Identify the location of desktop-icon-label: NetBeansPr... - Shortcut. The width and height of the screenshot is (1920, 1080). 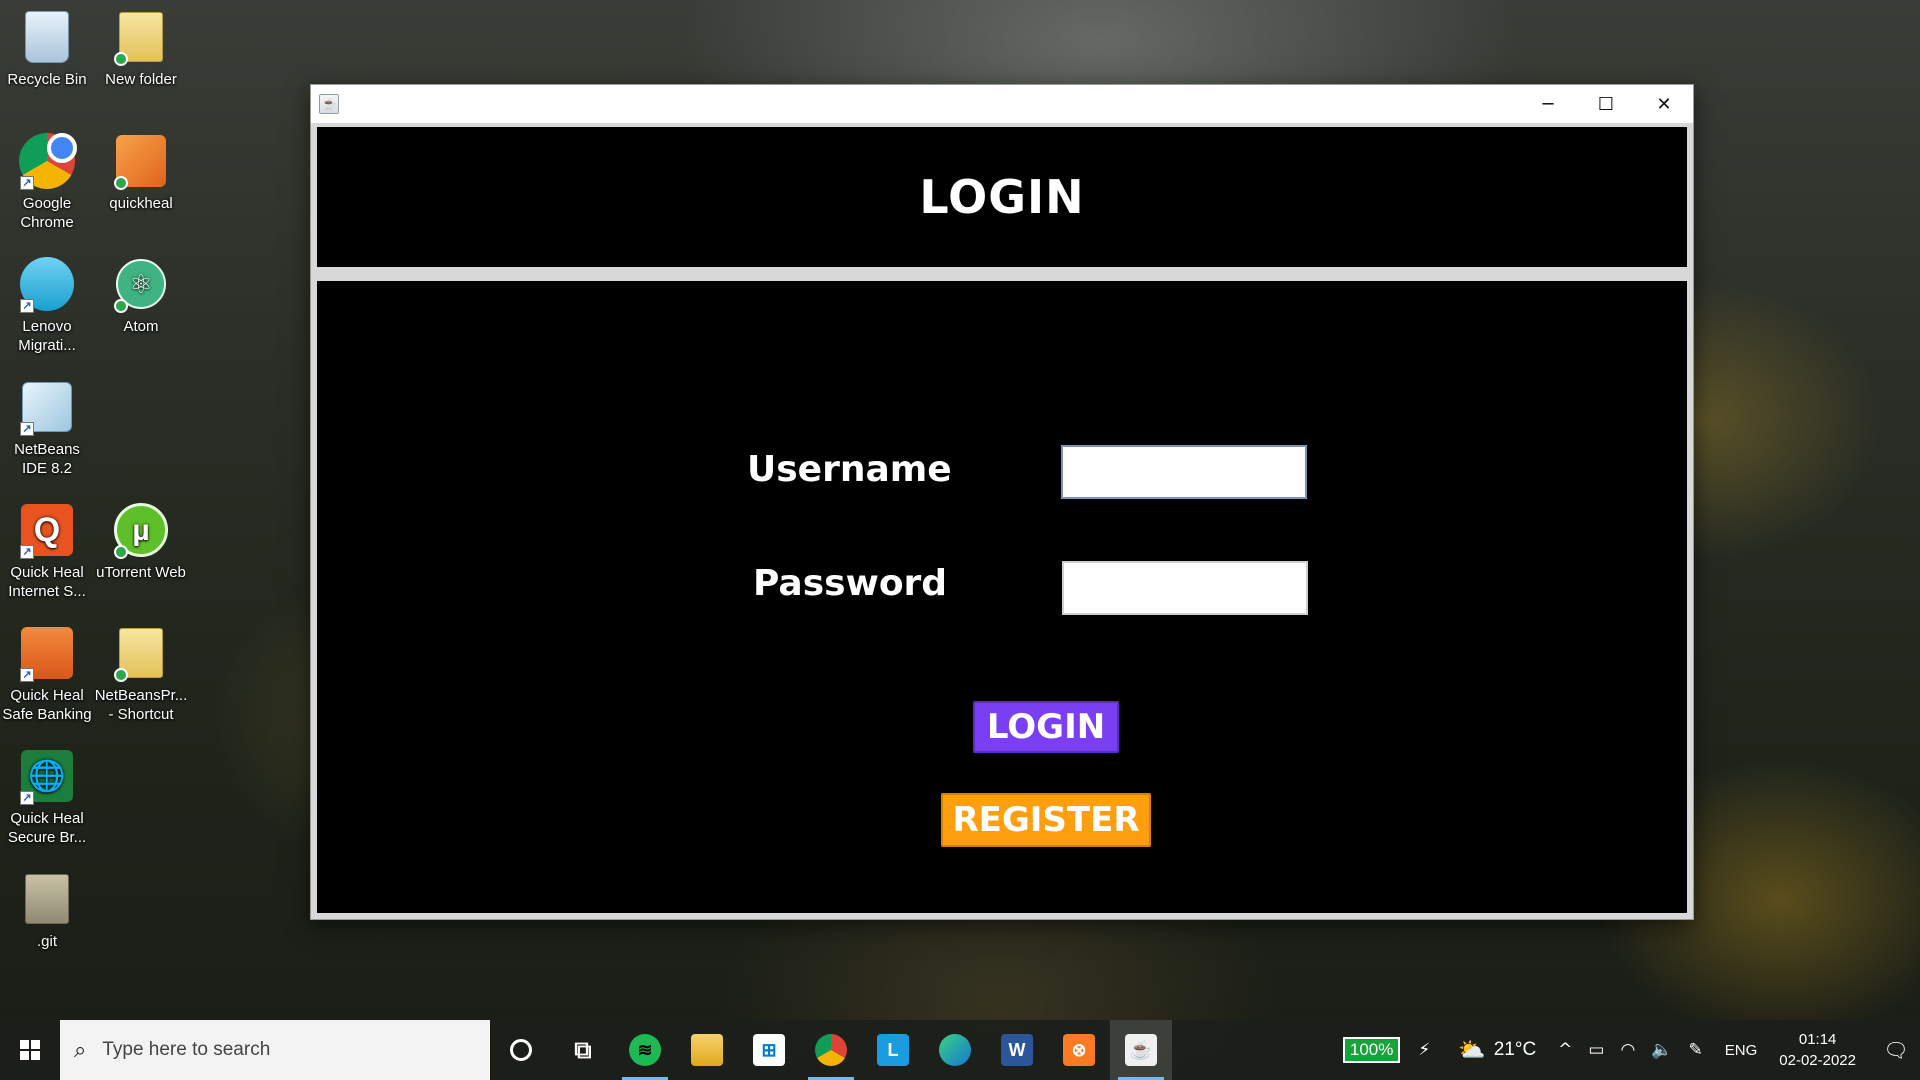
(141, 705).